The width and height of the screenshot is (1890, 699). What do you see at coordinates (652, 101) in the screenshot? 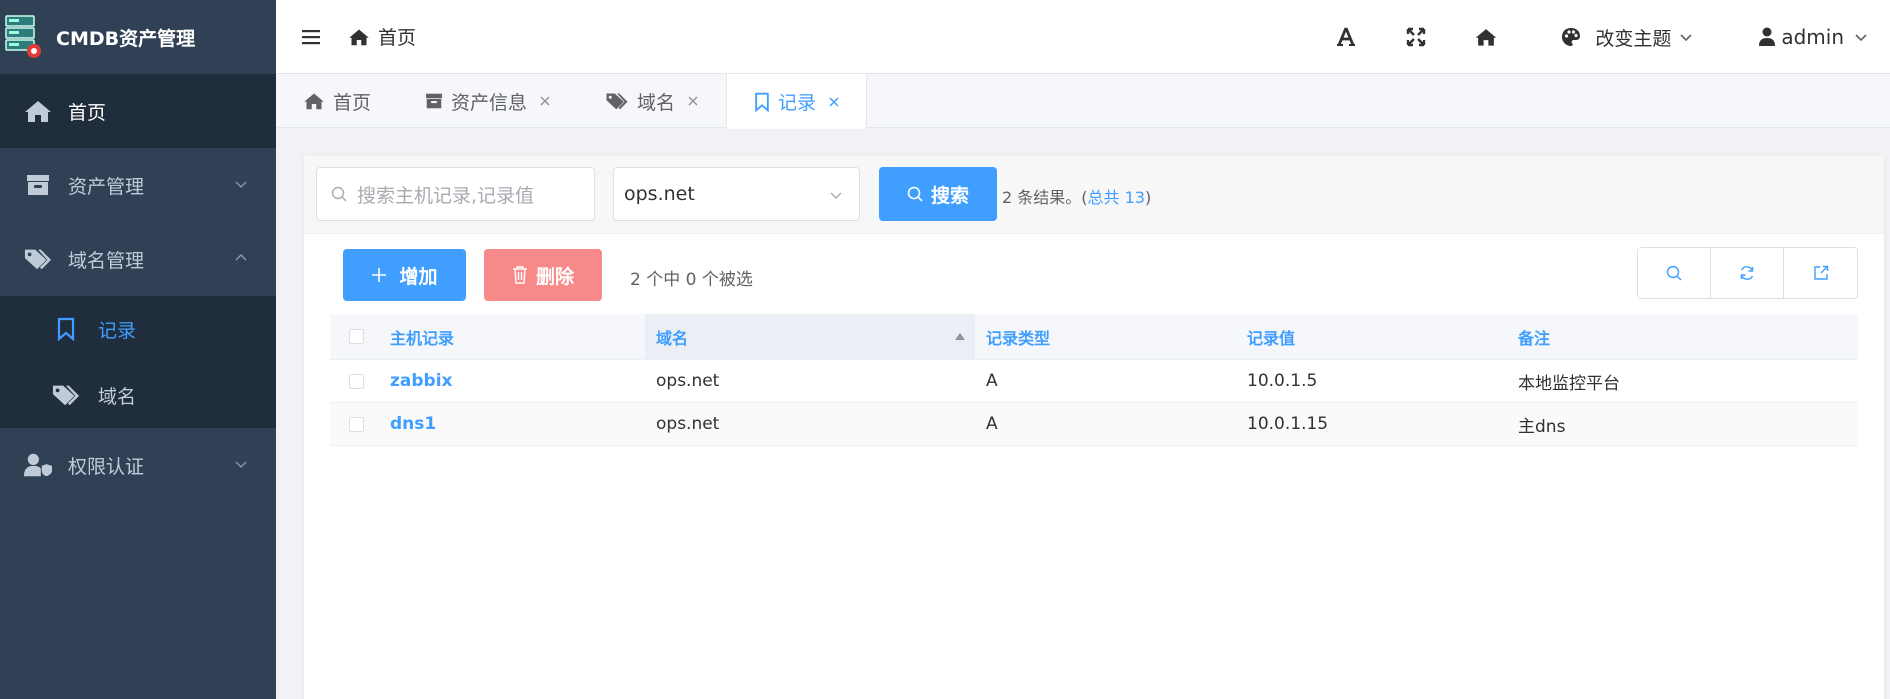
I see `tab-domain: 域名` at bounding box center [652, 101].